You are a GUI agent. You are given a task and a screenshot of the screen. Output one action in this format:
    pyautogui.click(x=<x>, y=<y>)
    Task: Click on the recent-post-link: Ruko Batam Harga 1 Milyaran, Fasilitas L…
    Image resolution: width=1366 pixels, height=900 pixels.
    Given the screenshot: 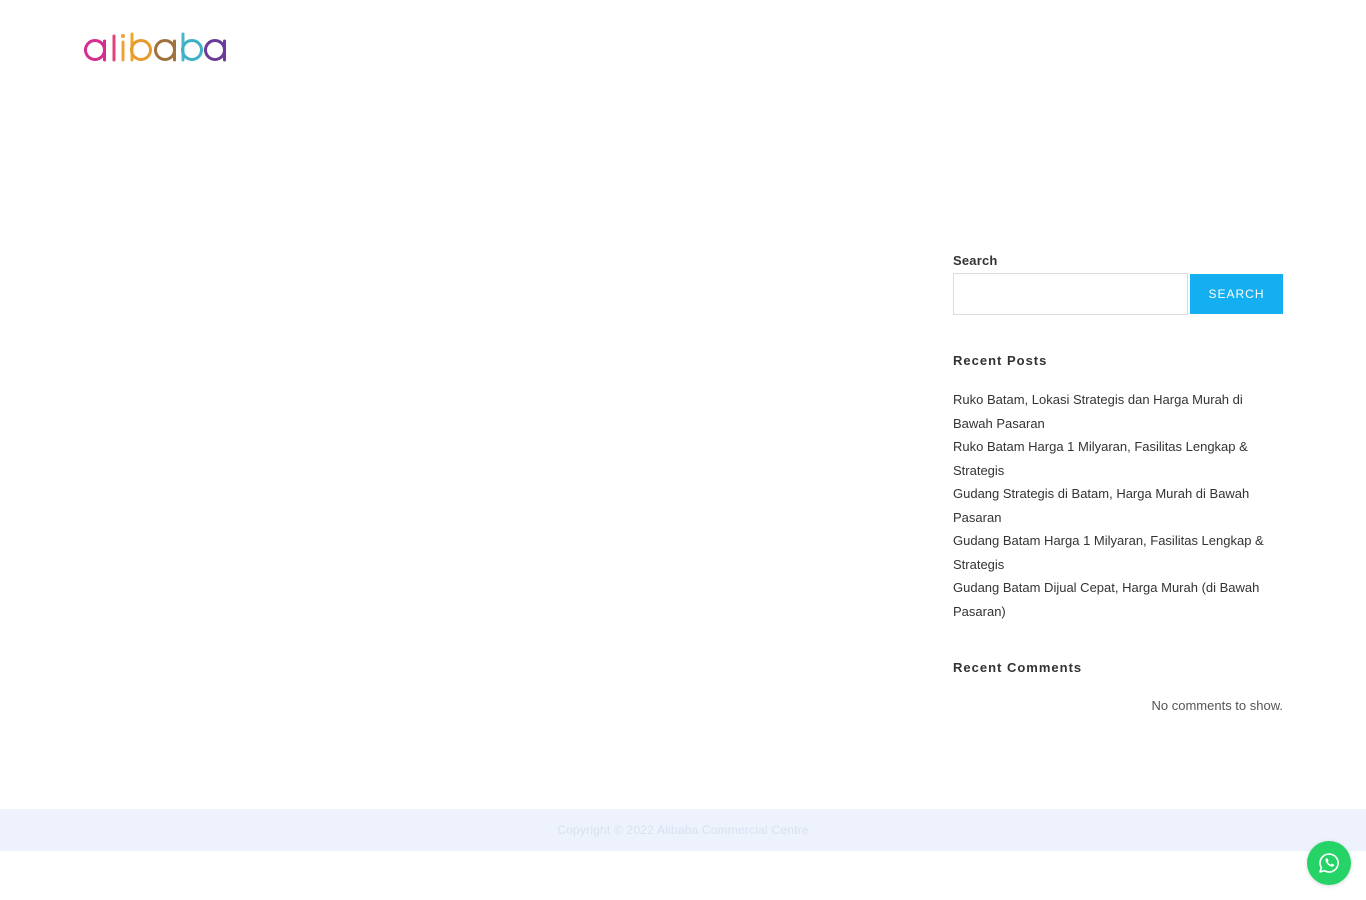 What is the action you would take?
    pyautogui.click(x=1100, y=458)
    